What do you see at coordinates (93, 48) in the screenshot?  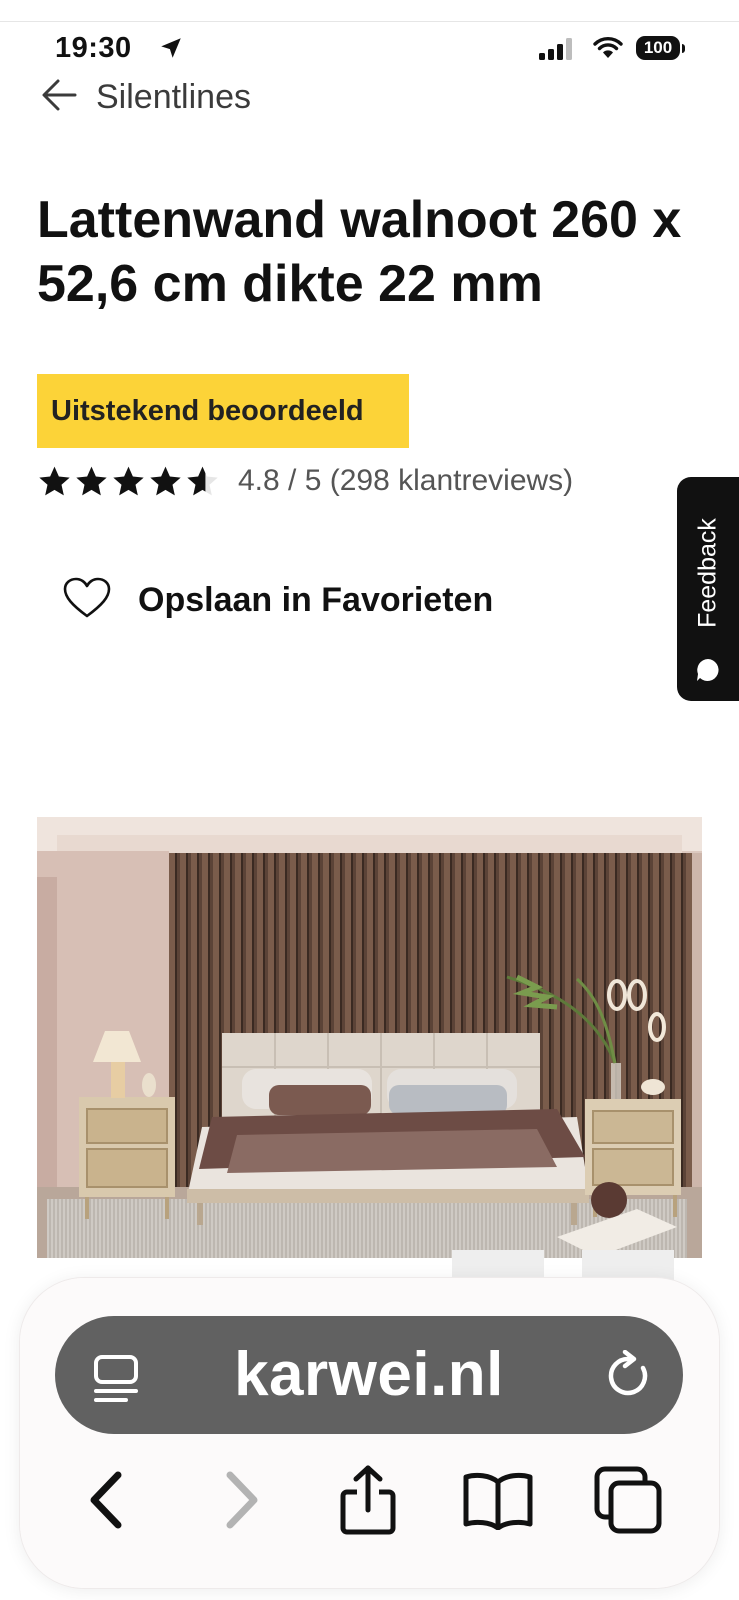 I see `status-time: 19:30` at bounding box center [93, 48].